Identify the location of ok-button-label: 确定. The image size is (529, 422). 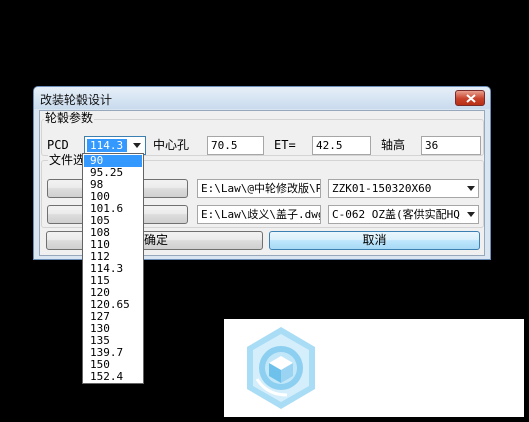
(156, 240).